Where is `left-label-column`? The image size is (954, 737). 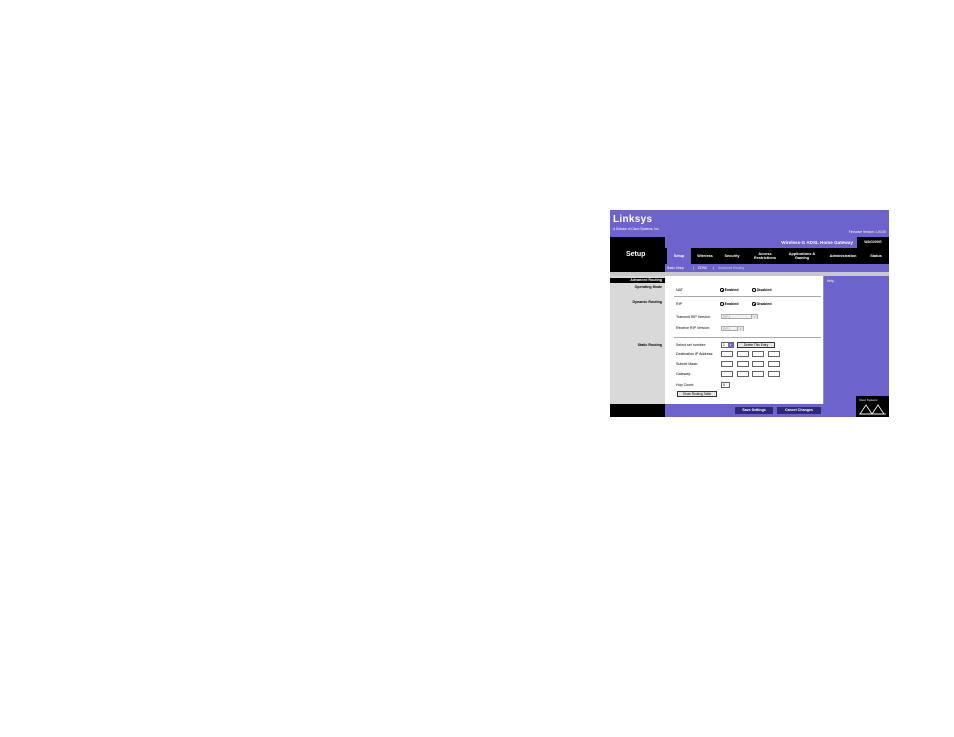
left-label-column is located at coordinates (637, 340).